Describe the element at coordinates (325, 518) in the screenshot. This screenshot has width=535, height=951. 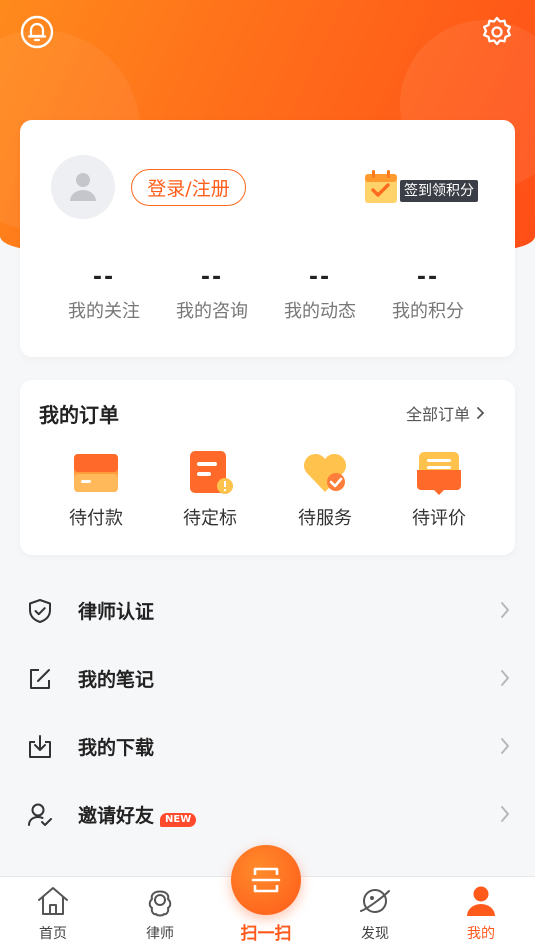
I see `order-item-label: 待服务` at that location.